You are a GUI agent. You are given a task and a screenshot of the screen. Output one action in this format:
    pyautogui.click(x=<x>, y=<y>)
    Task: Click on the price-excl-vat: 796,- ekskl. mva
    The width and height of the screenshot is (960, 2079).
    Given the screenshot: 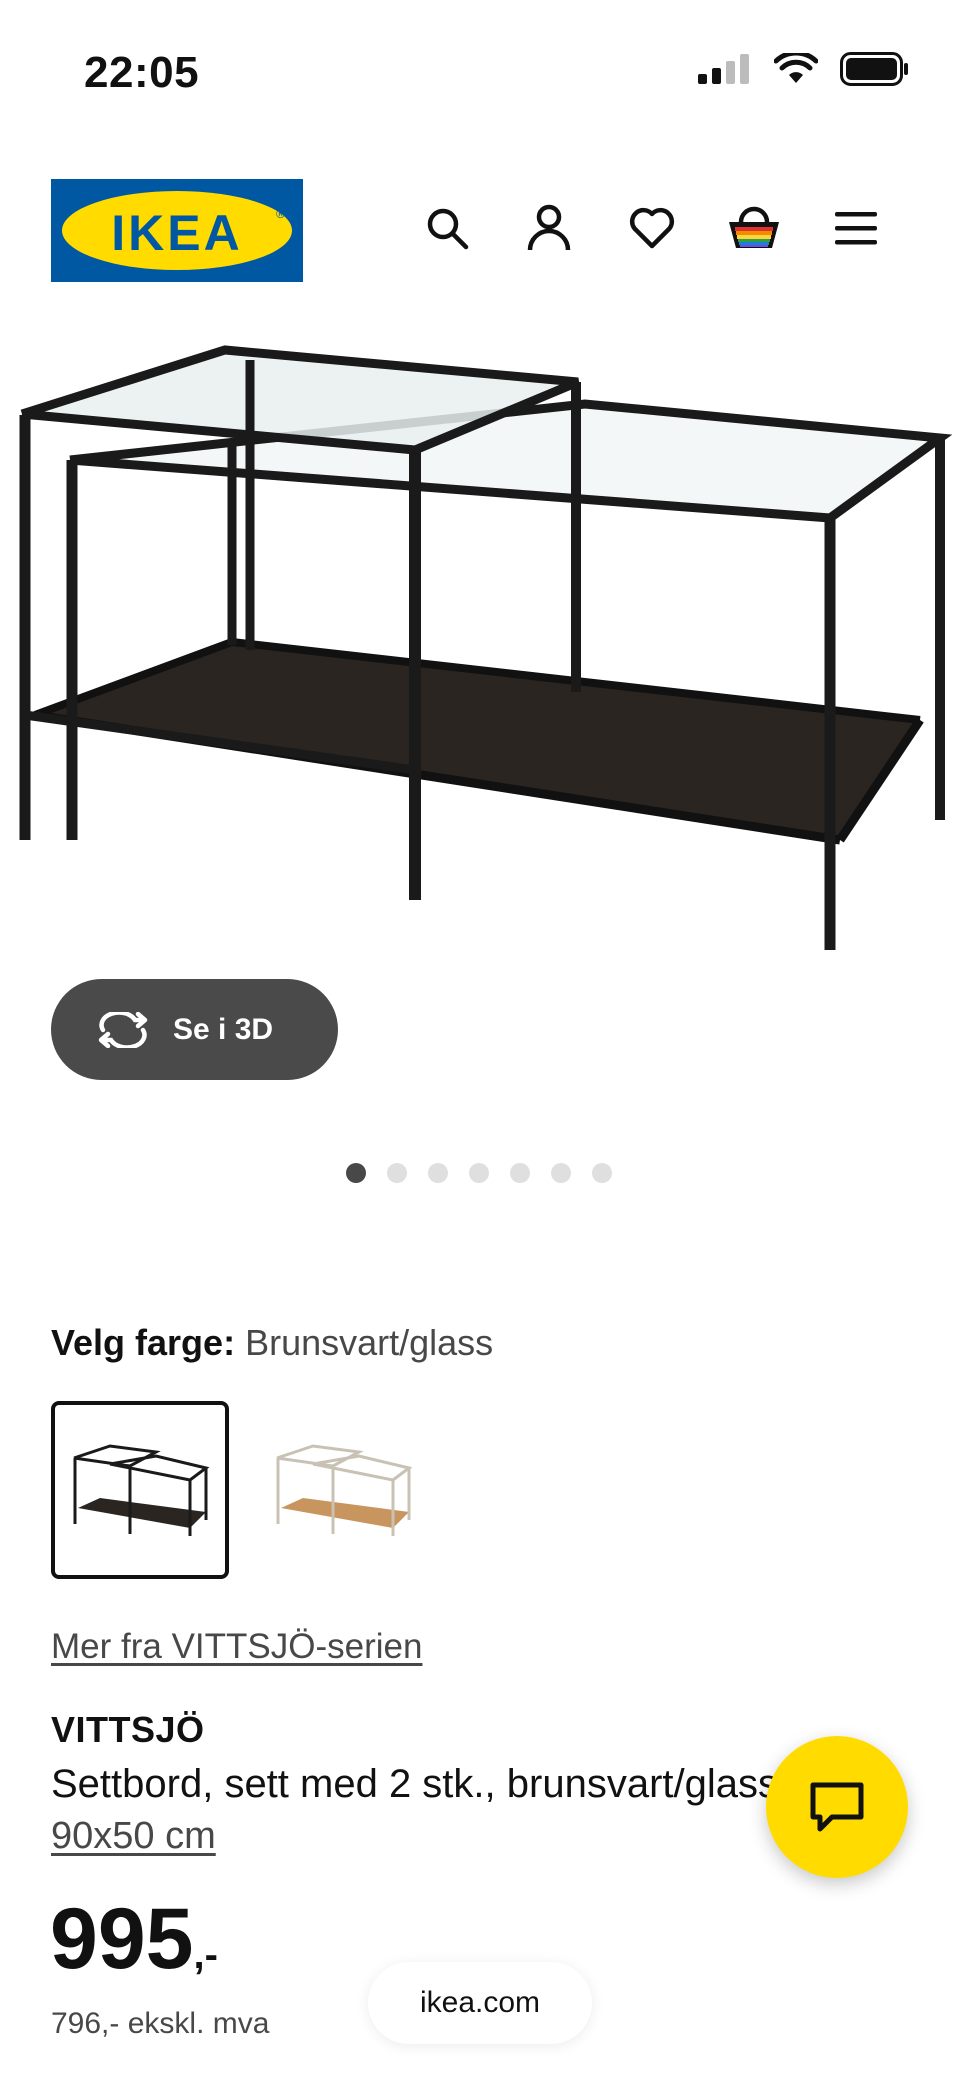 What is the action you would take?
    pyautogui.click(x=160, y=2023)
    